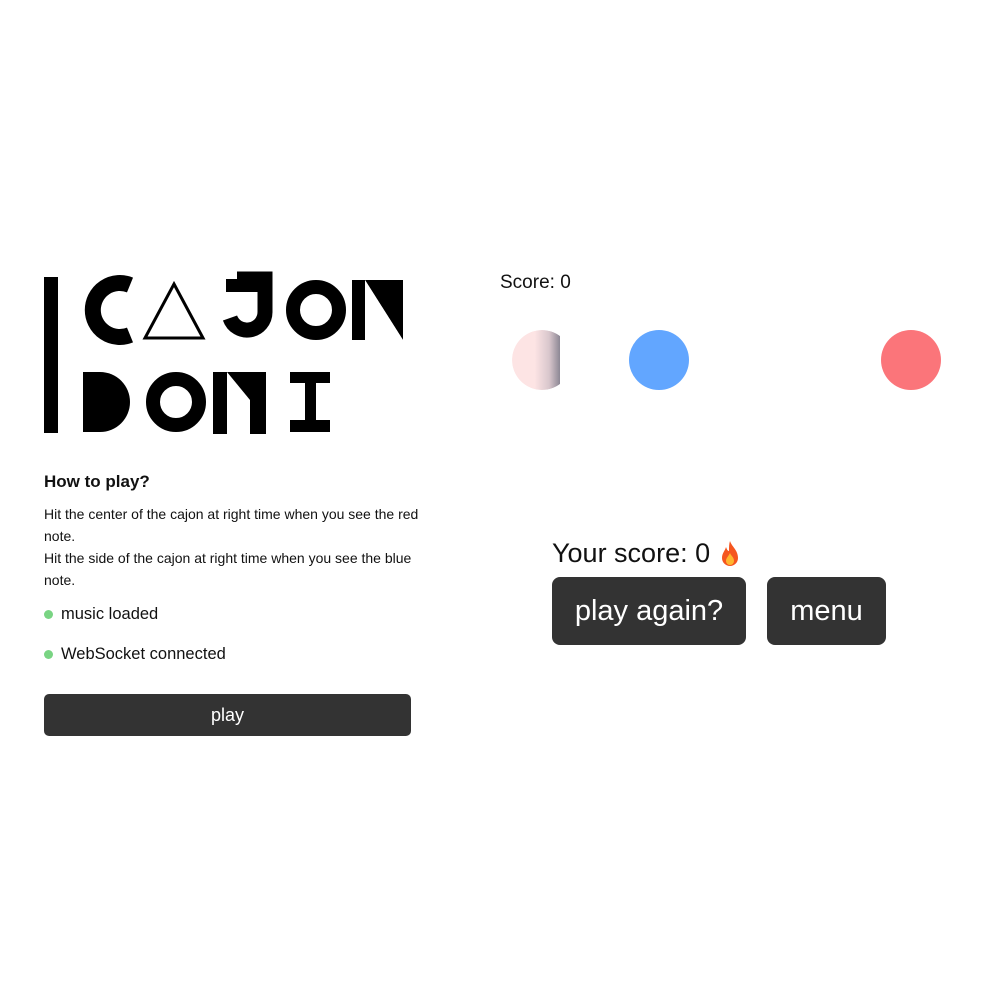 The image size is (1000, 1000). Describe the element at coordinates (730, 553) in the screenshot. I see `fire-icon` at that location.